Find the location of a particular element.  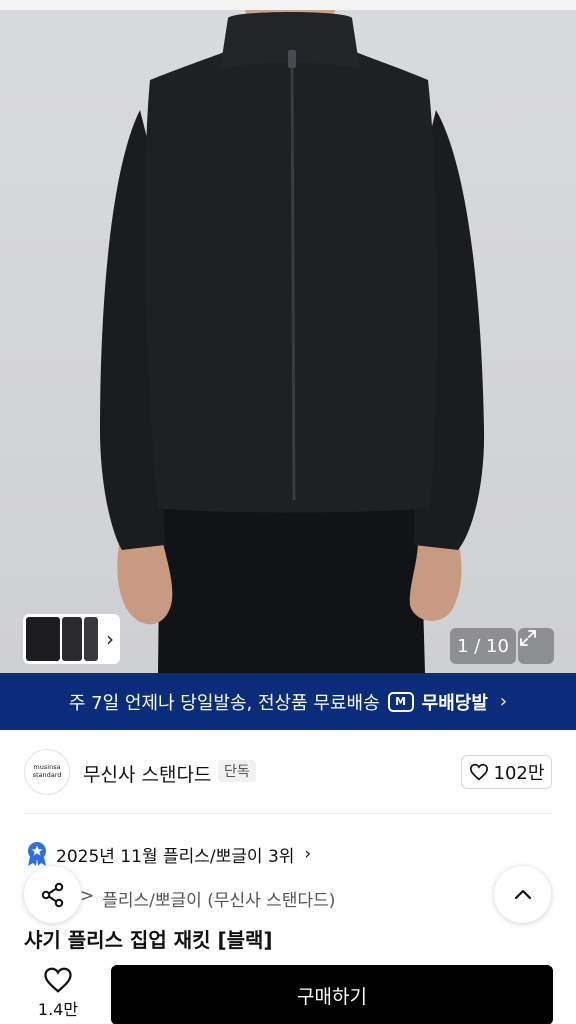

scroll-top-button is located at coordinates (522, 894).